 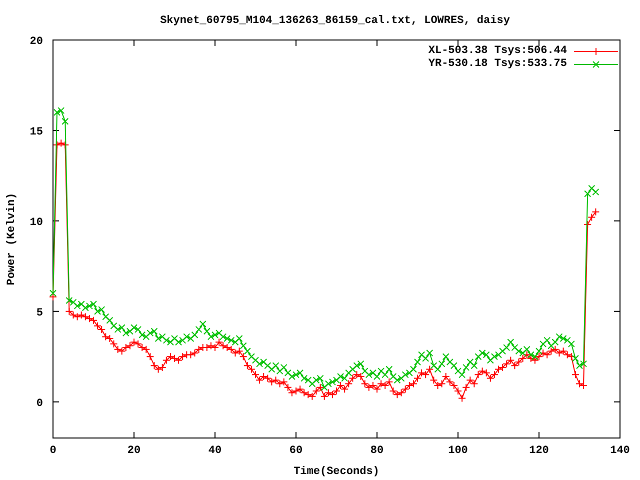 I want to click on x-tick-label: 80, so click(x=377, y=451).